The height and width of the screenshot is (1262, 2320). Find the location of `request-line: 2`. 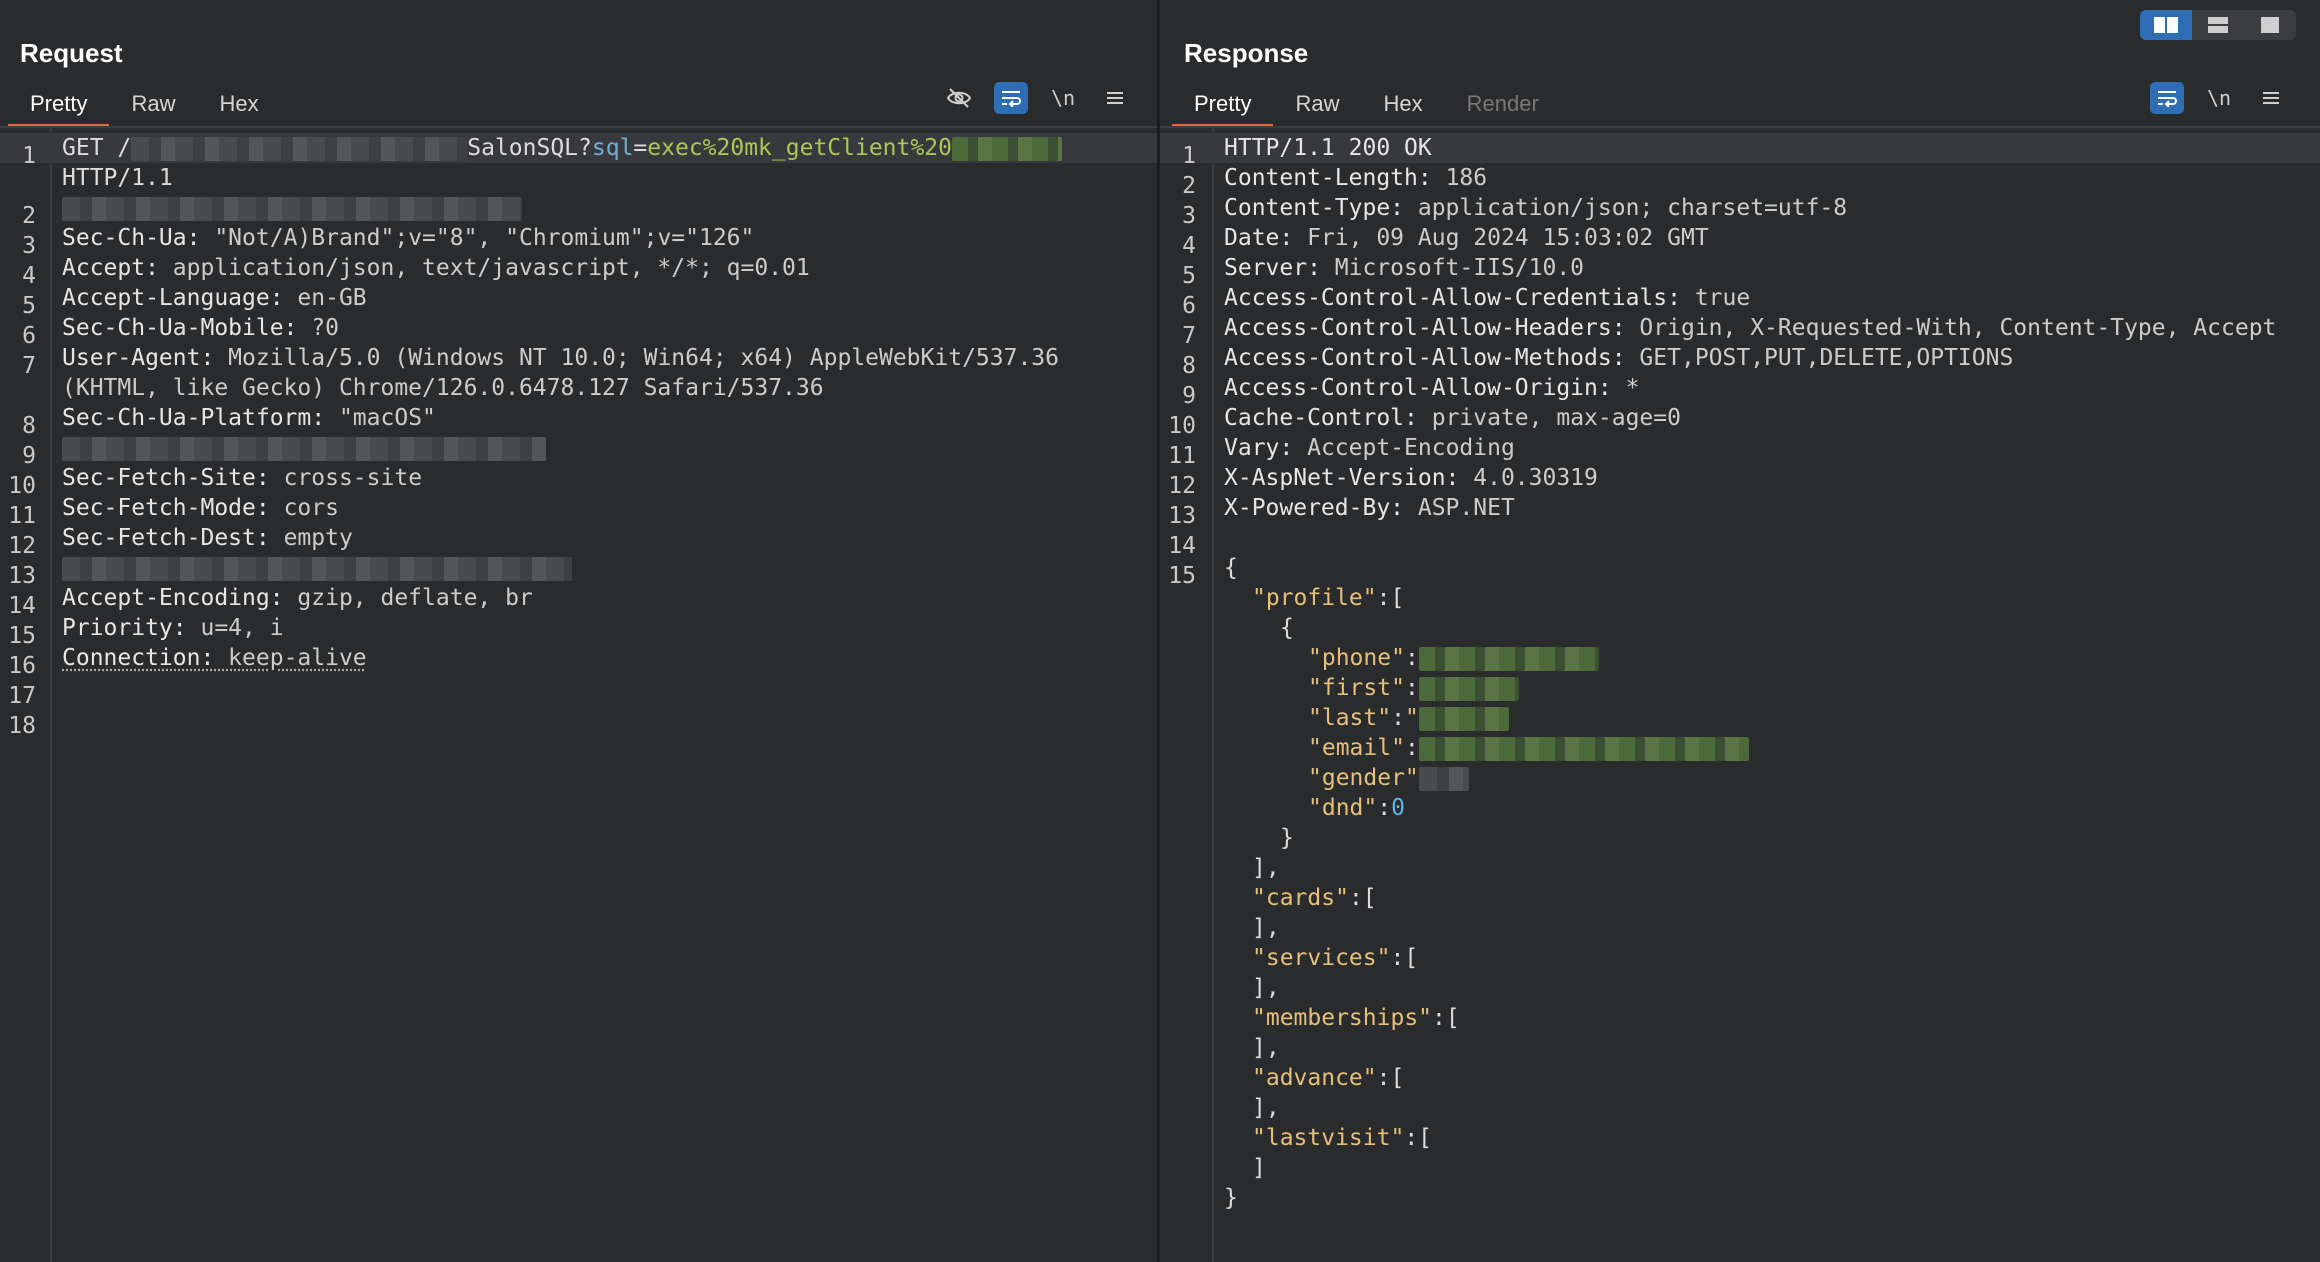

request-line: 2 is located at coordinates (578, 211).